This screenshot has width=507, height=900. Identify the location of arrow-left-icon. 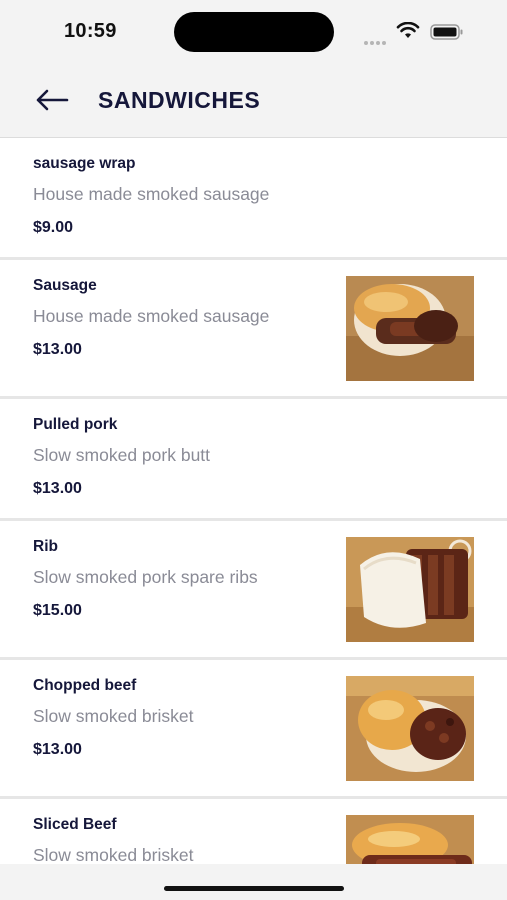
(52, 100).